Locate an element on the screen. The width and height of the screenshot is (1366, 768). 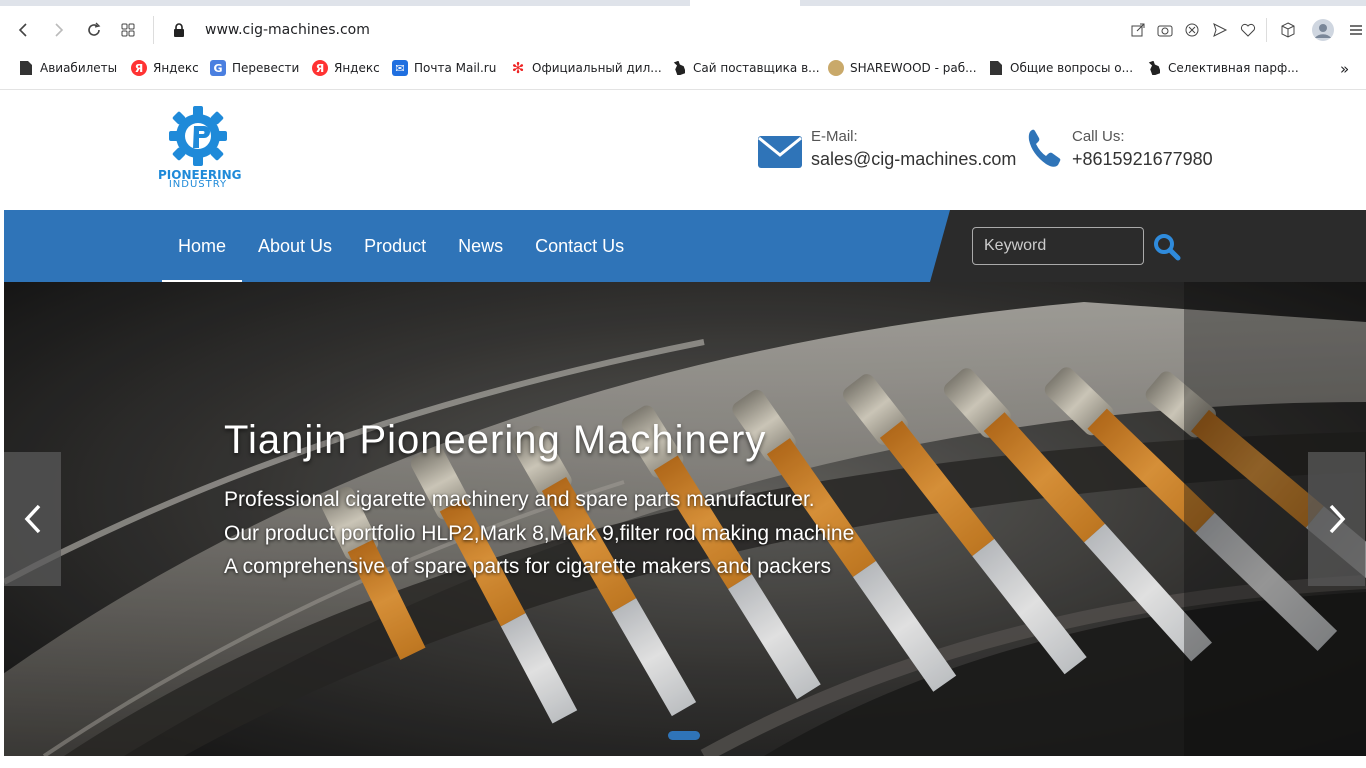
hero-title: Tianjin Pioneering Machinery is located at coordinates (495, 440).